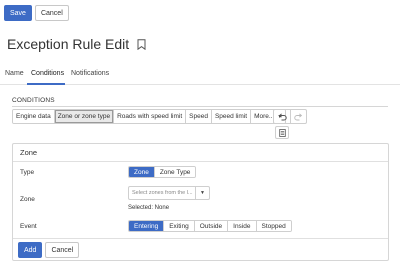 Image resolution: width=400 pixels, height=268 pixels. Describe the element at coordinates (34, 116) in the screenshot. I see `condition-engine-data: Engine data` at that location.